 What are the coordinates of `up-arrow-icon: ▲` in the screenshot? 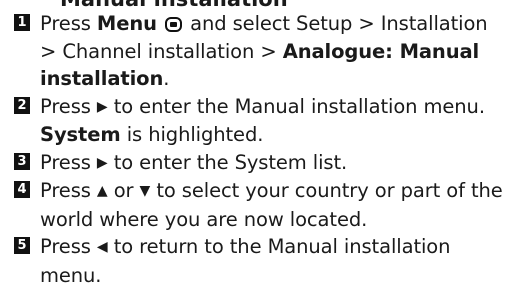 It's located at (102, 191).